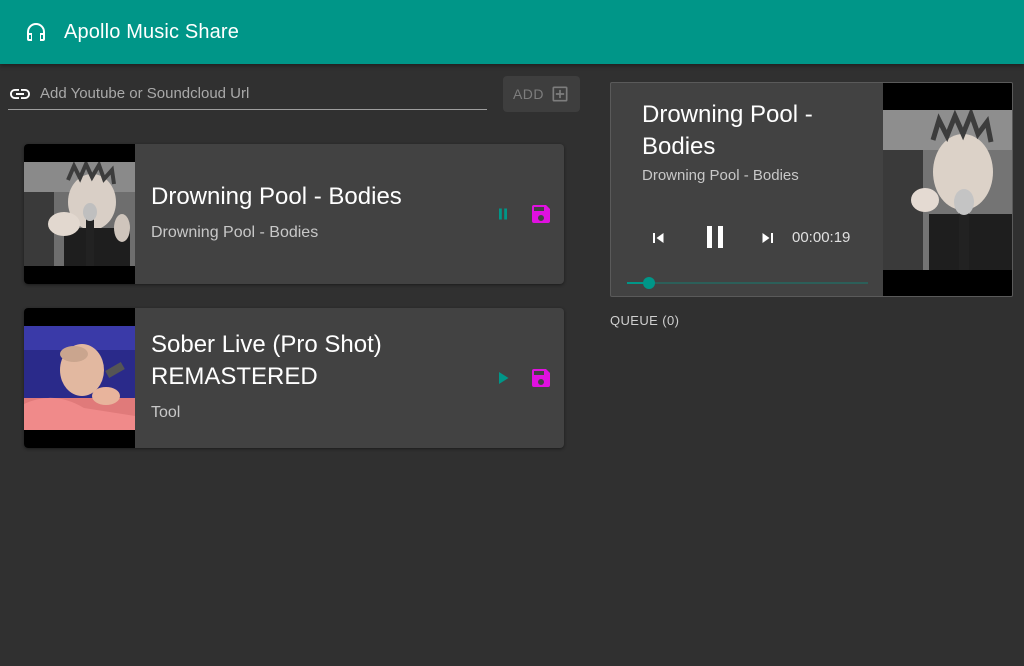 The image size is (1024, 666). Describe the element at coordinates (645, 320) in the screenshot. I see `queue-label: QUEUE (0)` at that location.